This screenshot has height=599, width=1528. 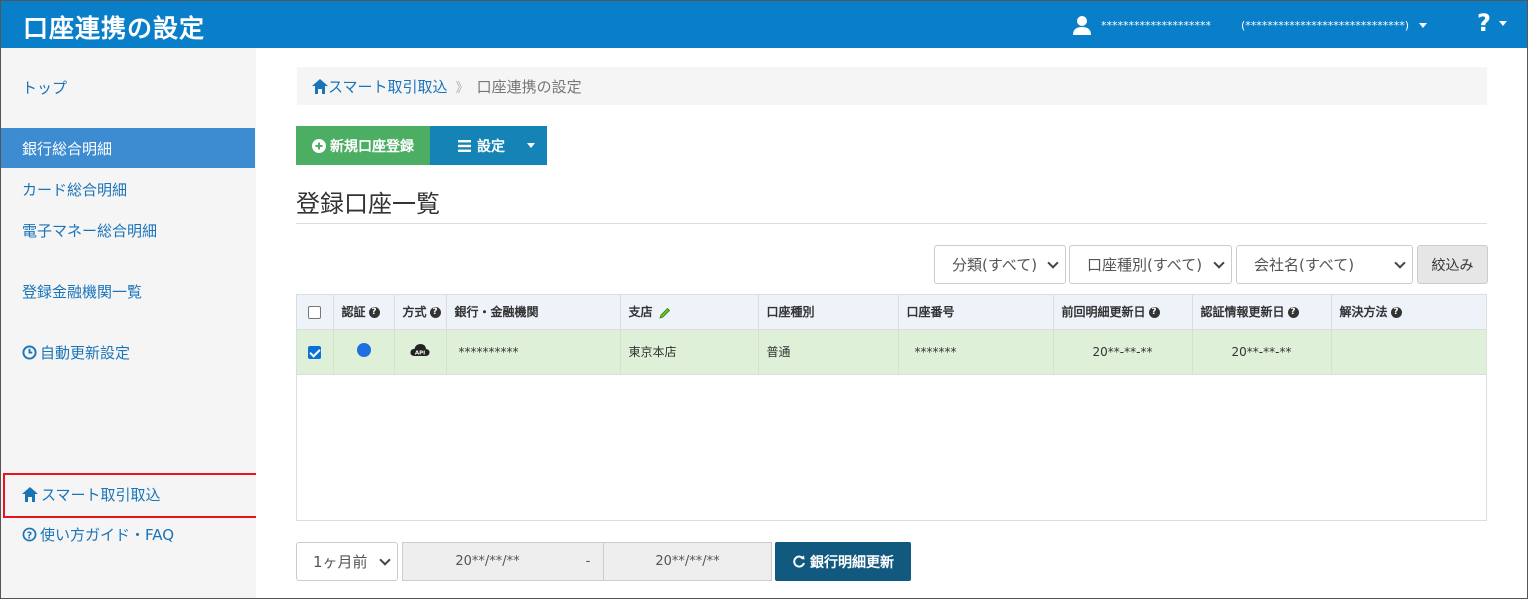 What do you see at coordinates (1304, 265) in the screenshot?
I see `company-filter-value: 会社名(すべて)` at bounding box center [1304, 265].